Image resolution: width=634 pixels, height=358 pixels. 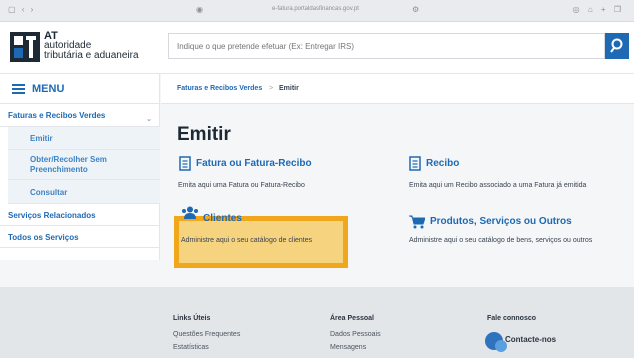 What do you see at coordinates (80, 237) in the screenshot?
I see `sidebar-item-todos: Todos os Serviços` at bounding box center [80, 237].